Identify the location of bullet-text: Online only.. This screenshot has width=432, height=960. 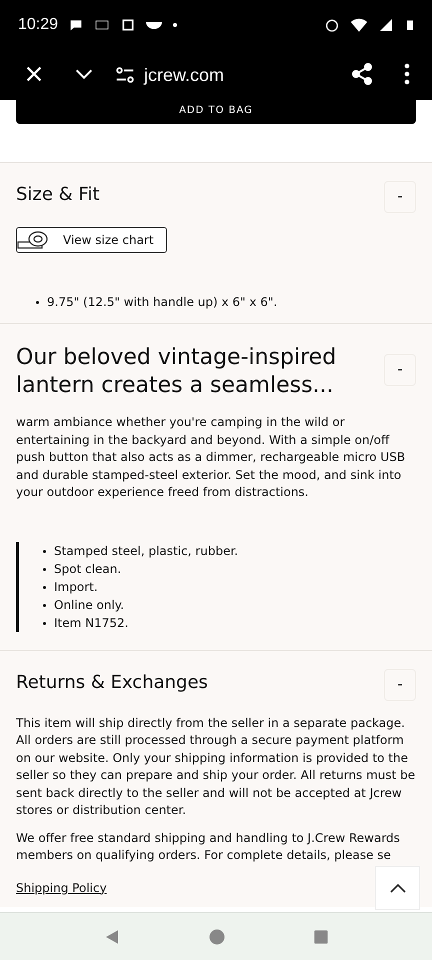
(89, 605).